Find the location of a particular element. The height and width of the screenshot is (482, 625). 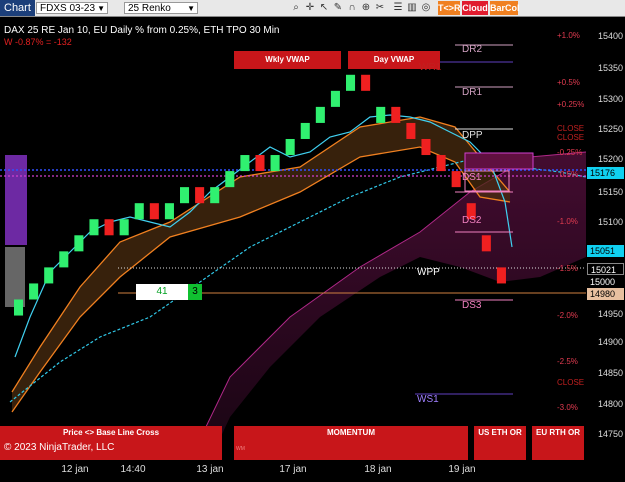

window-title: Chart is located at coordinates (17, 8).